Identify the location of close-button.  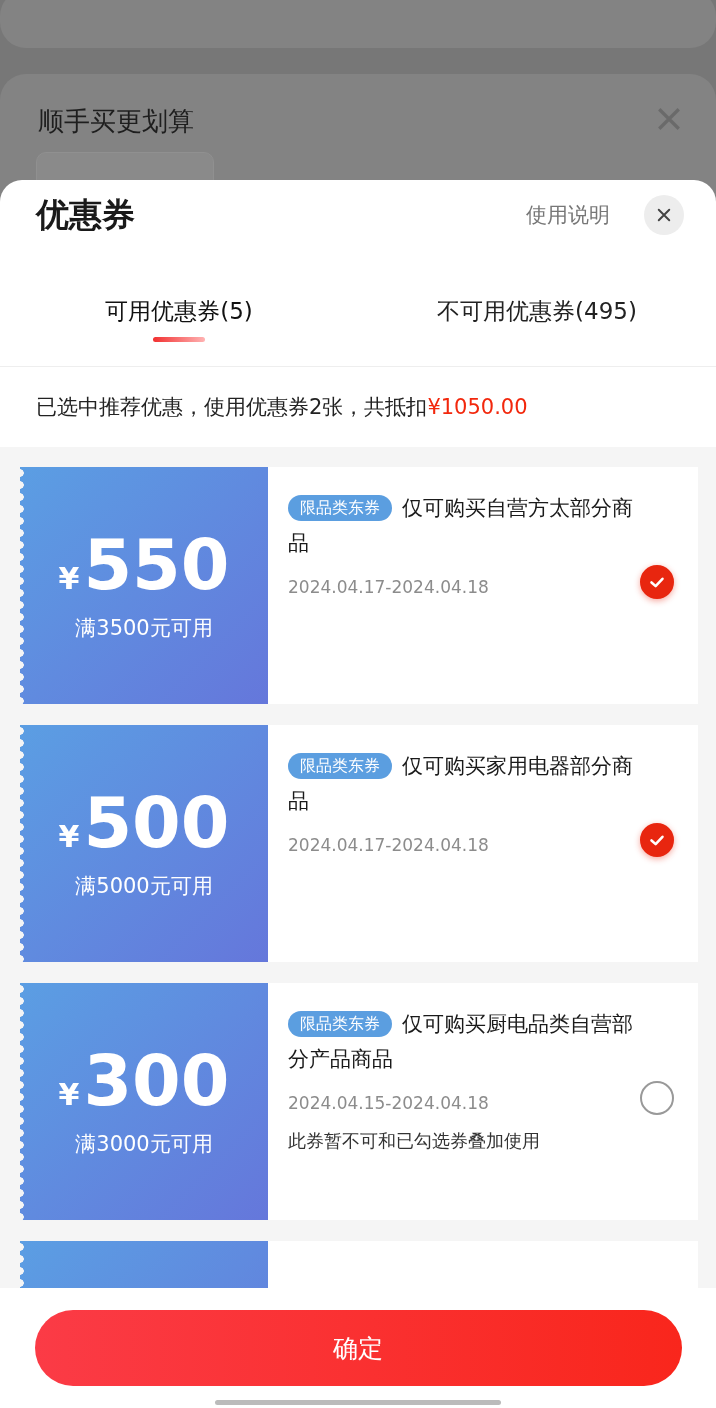
(664, 215).